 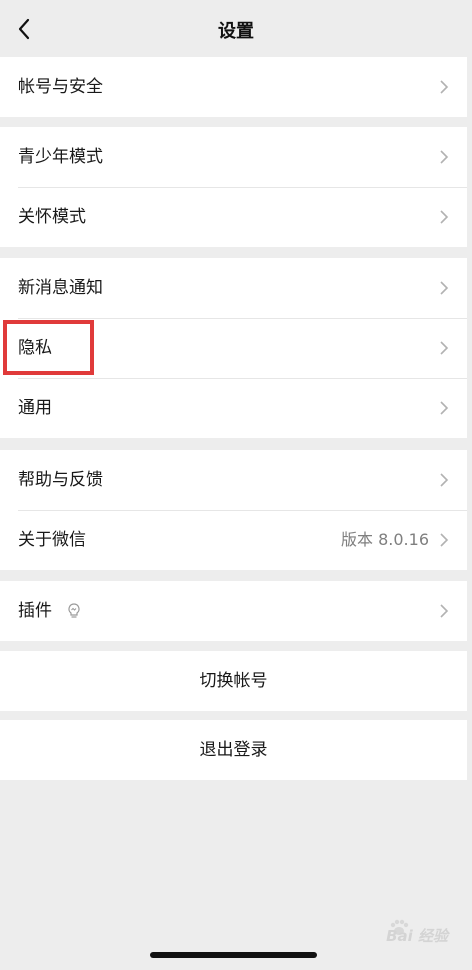 I want to click on settings-item-about: 关于微信 版本 8.0.16, so click(x=233, y=540).